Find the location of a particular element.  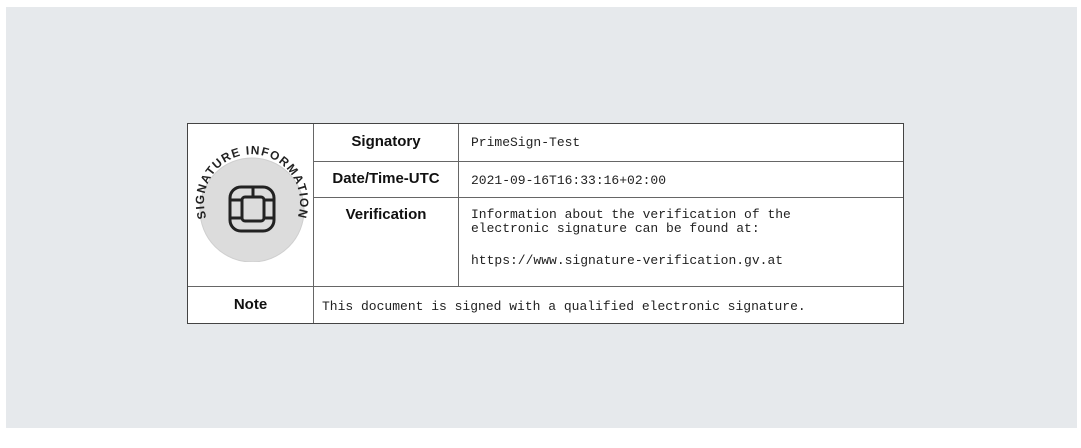

verification-label: Verification is located at coordinates (386, 214).